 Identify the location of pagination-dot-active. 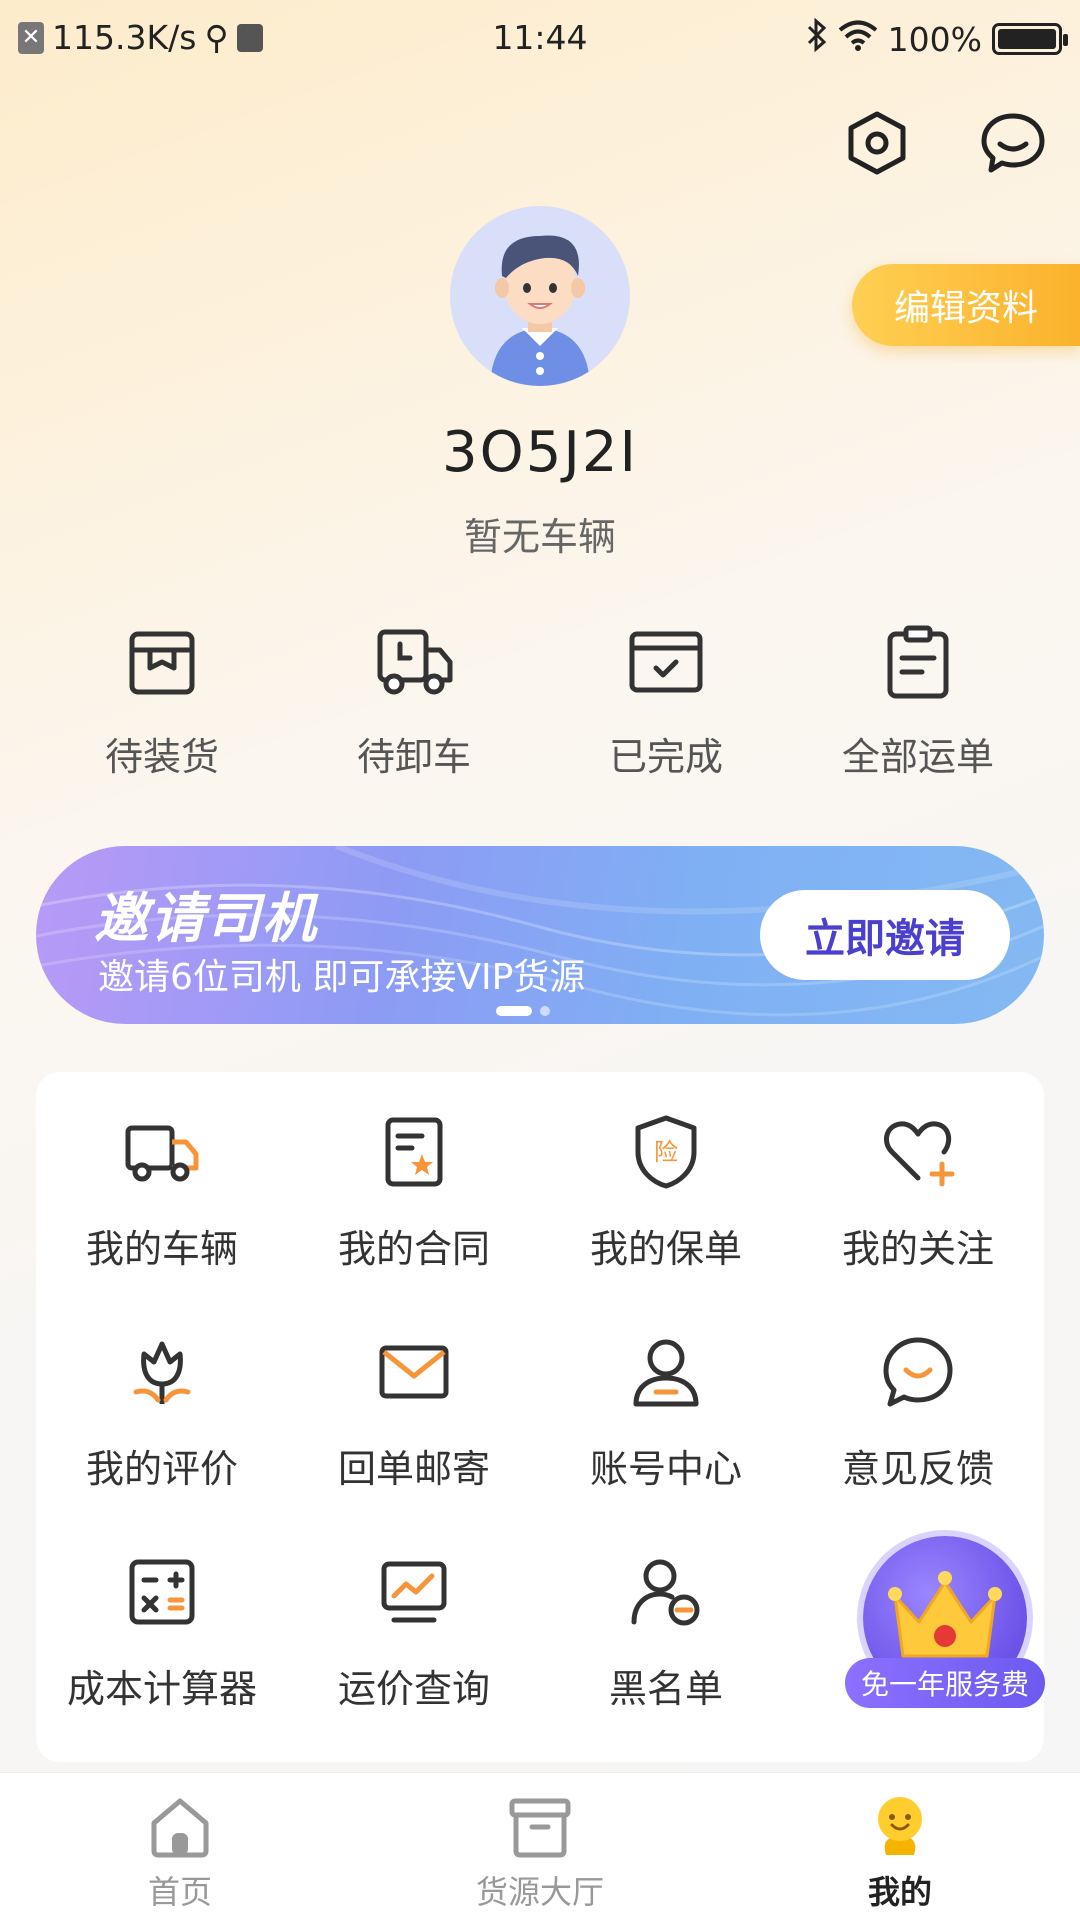
(514, 1011).